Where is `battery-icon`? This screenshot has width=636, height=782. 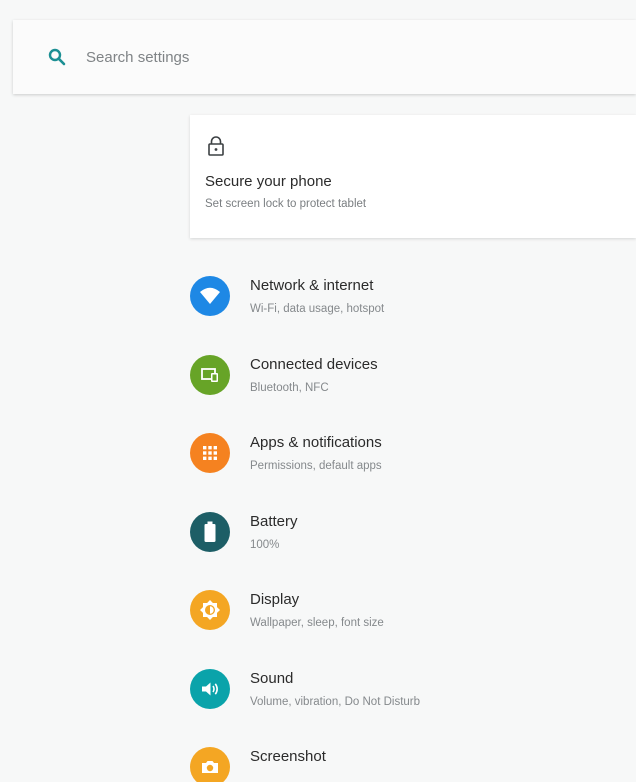
battery-icon is located at coordinates (210, 531).